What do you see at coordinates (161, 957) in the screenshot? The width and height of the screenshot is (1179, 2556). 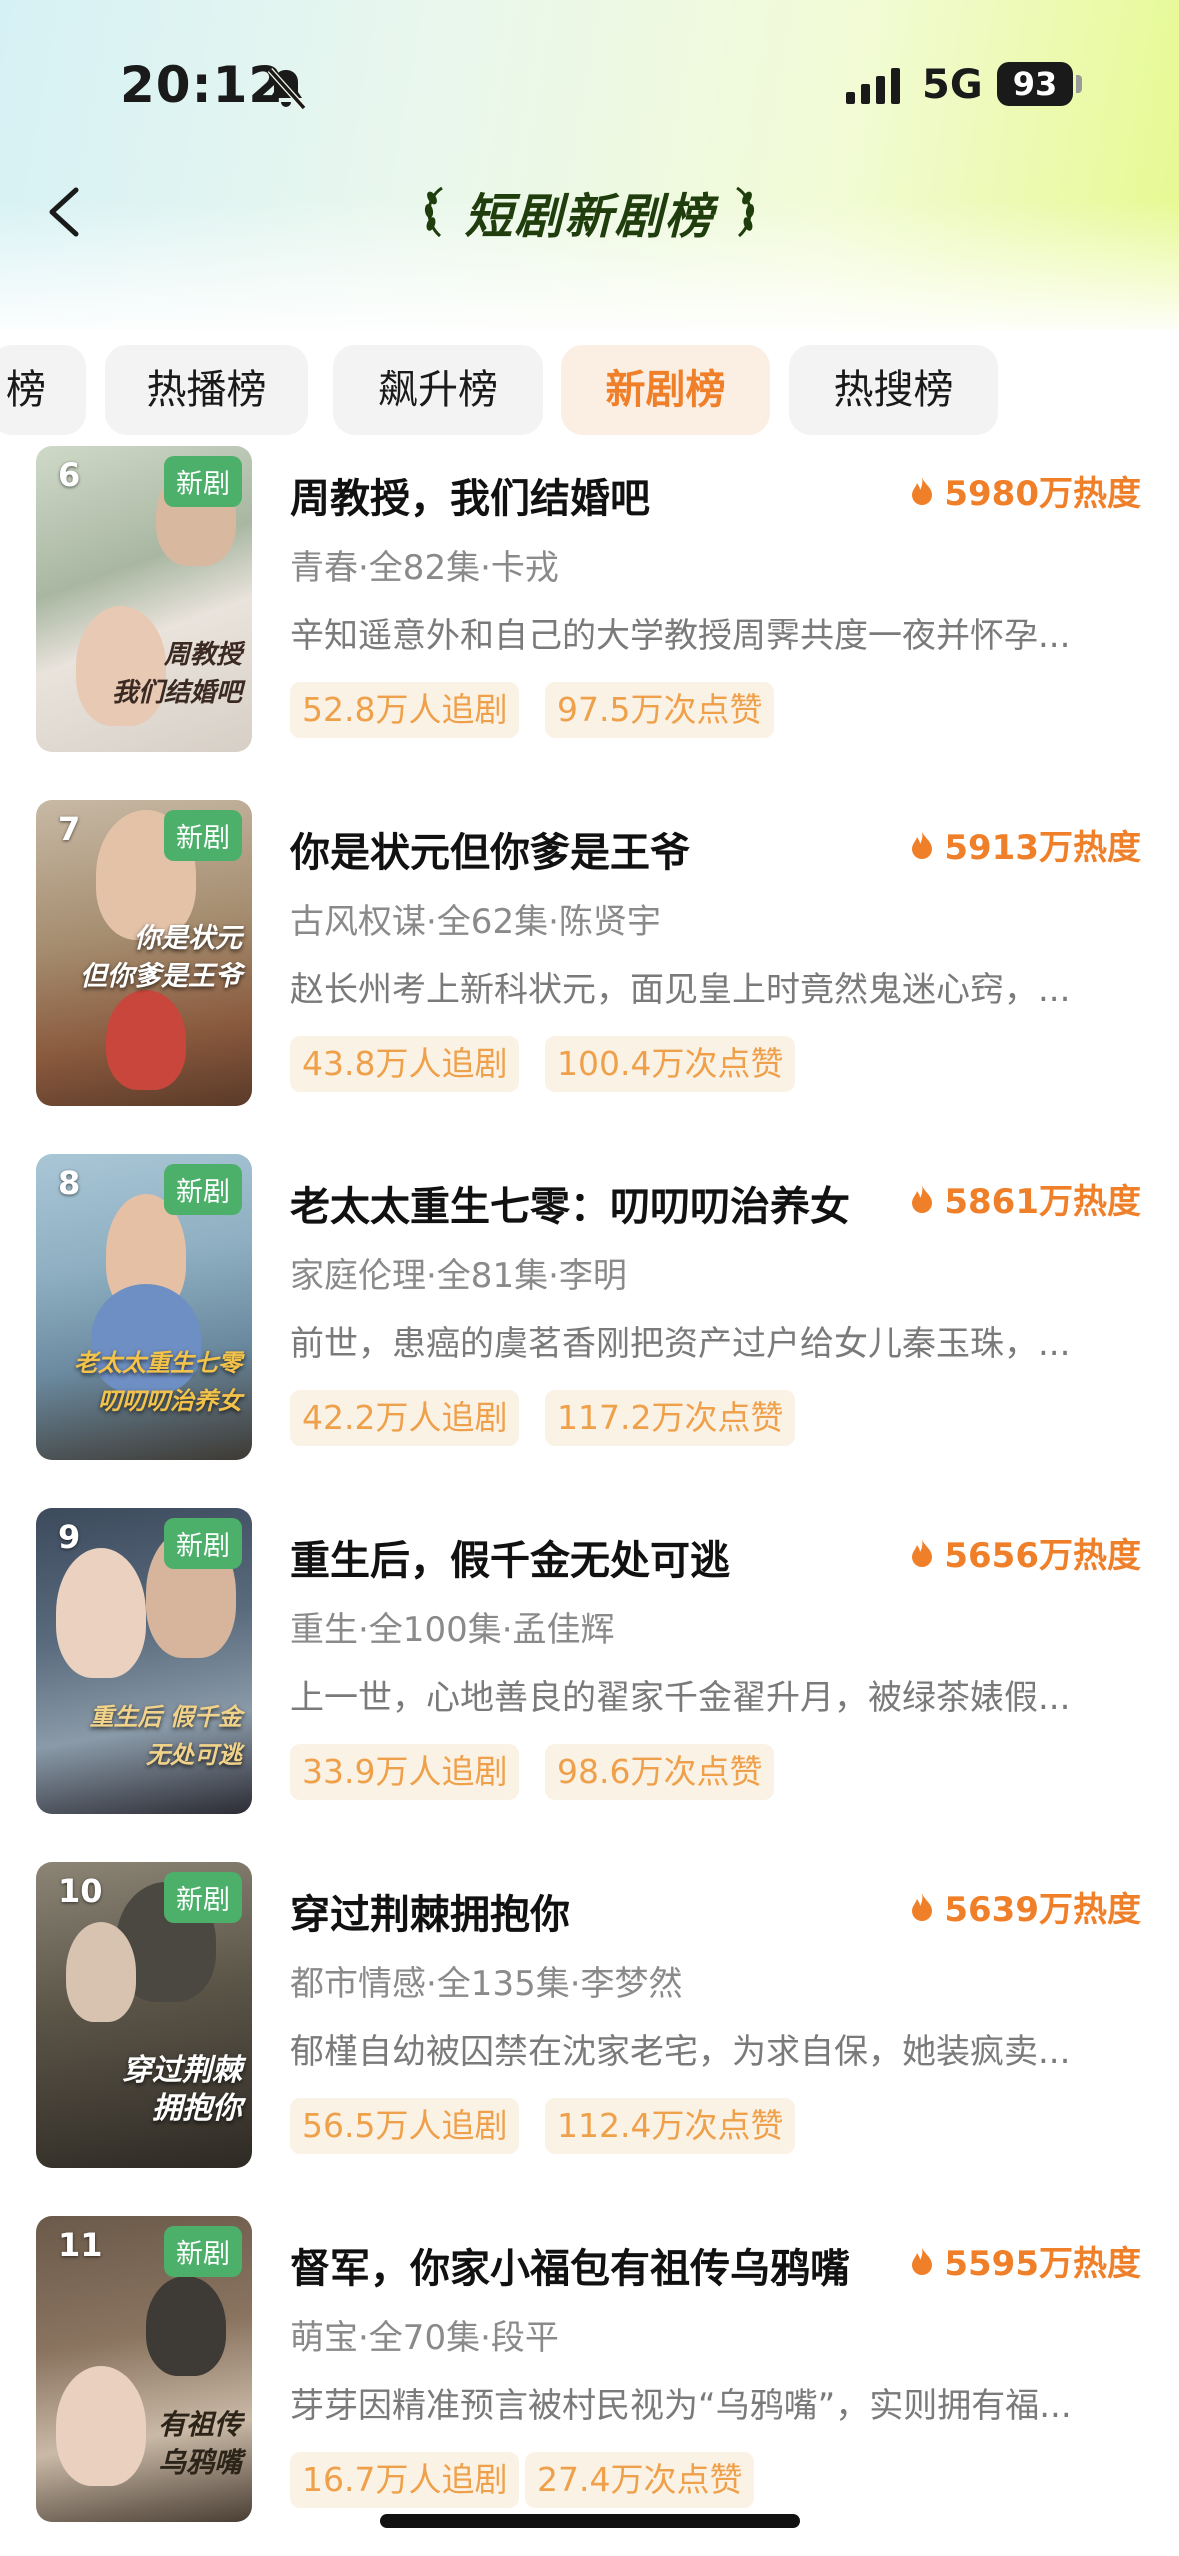 I see `poster-title: 你是状元 但你爹是王爷` at bounding box center [161, 957].